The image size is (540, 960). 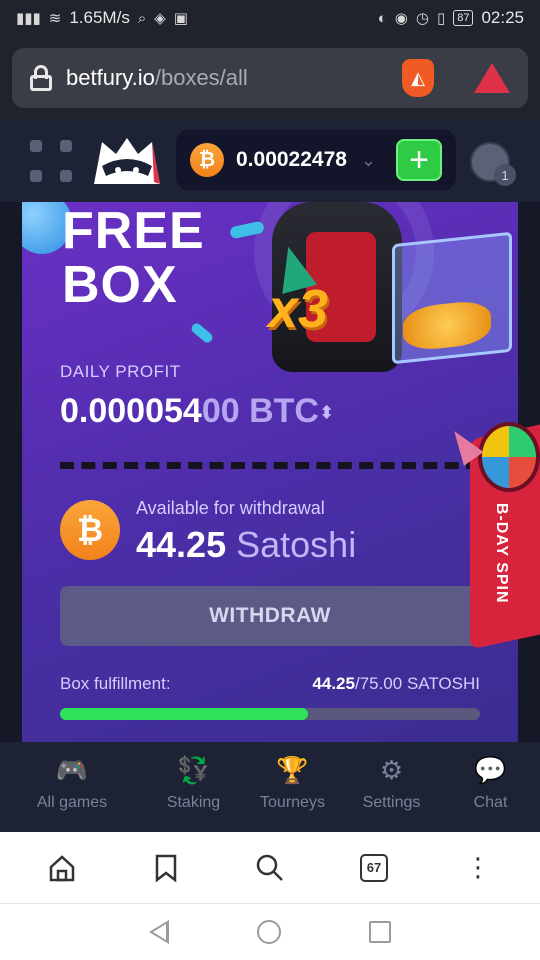 I want to click on network-speed: 1.65M/s, so click(x=99, y=17).